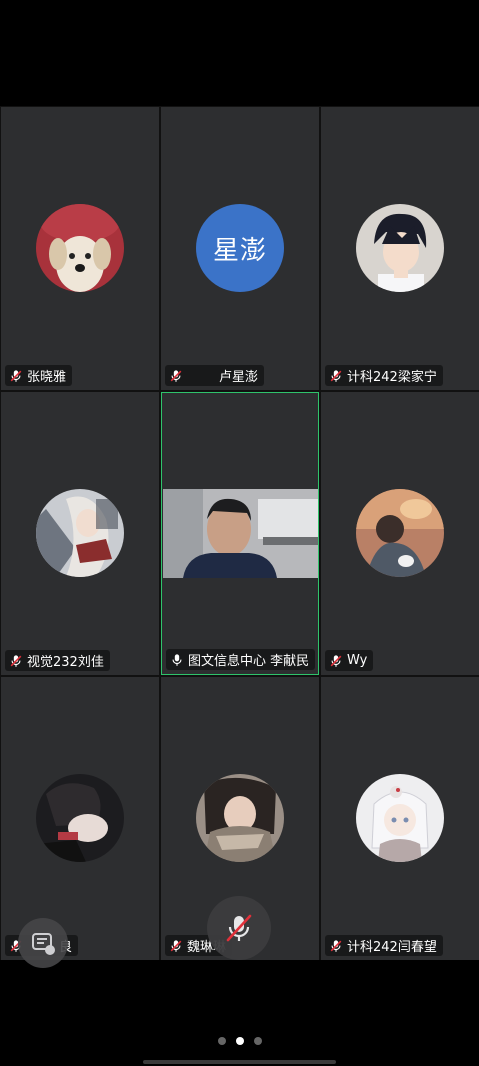 Image resolution: width=479 pixels, height=1066 pixels. Describe the element at coordinates (392, 947) in the screenshot. I see `participant-name: 计科242闫春望` at that location.